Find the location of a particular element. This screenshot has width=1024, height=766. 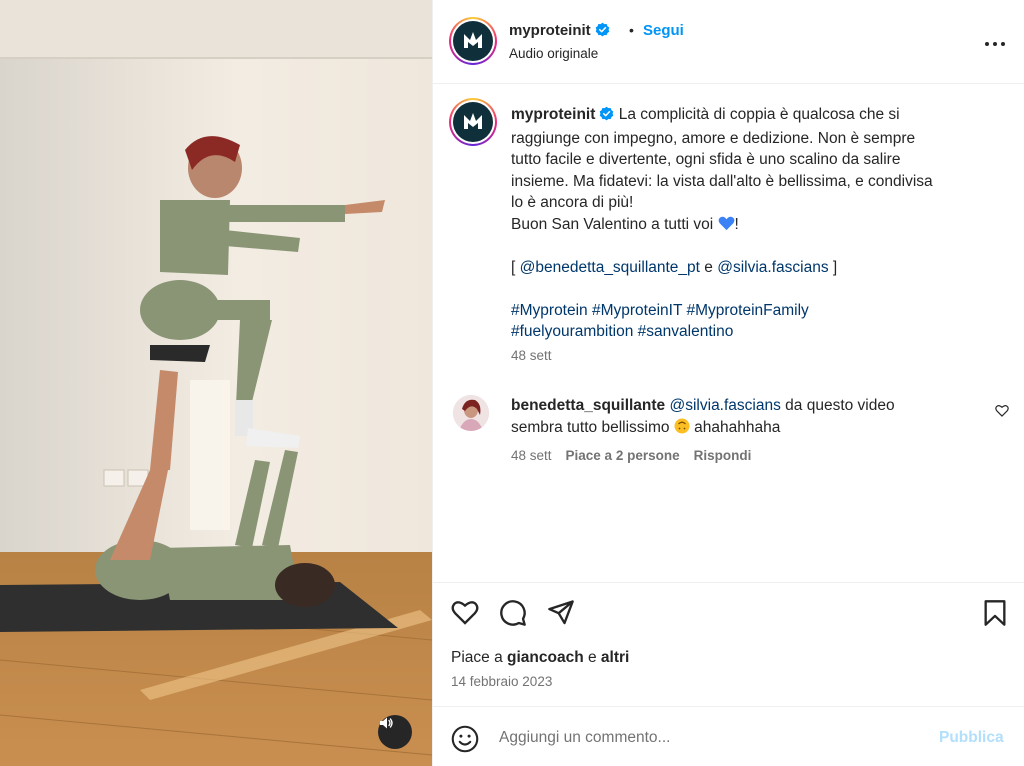

post-author-username: myproteinit is located at coordinates (559, 31).